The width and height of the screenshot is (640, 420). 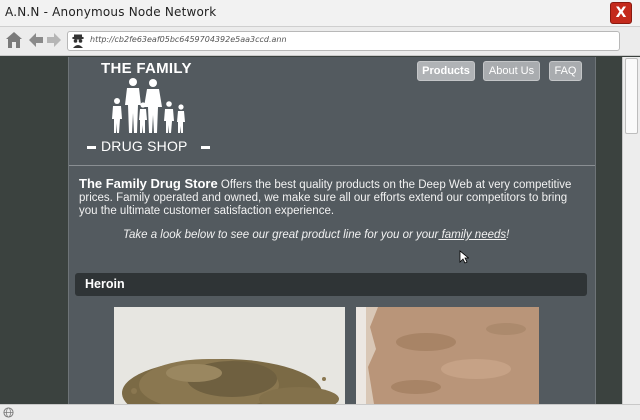 I want to click on nav-faq-button: FAQ, so click(x=565, y=71).